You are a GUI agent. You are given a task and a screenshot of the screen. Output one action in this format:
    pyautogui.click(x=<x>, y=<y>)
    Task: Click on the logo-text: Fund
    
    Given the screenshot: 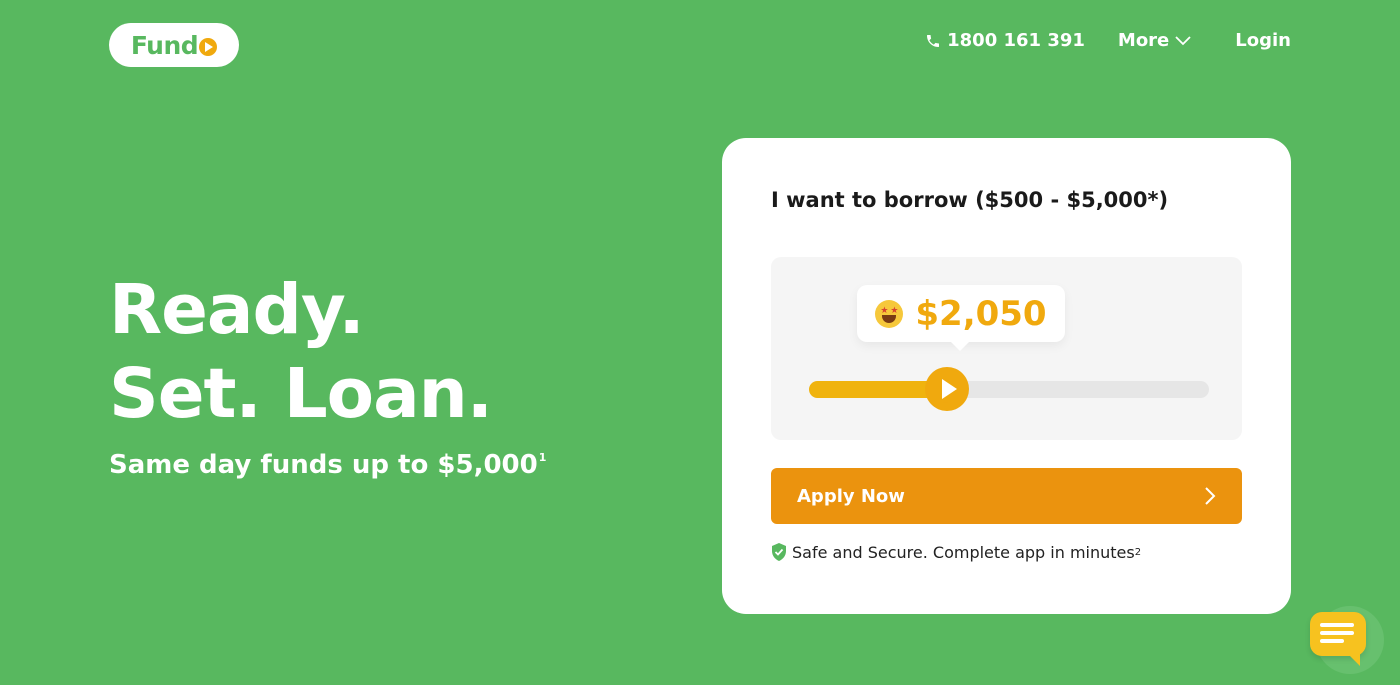 What is the action you would take?
    pyautogui.click(x=164, y=45)
    